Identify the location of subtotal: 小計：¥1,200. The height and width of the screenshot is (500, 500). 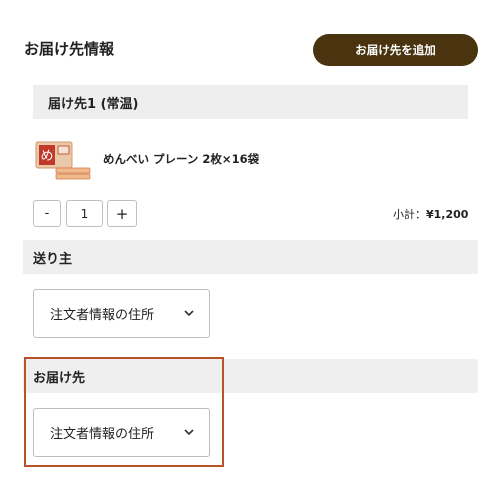
(430, 214).